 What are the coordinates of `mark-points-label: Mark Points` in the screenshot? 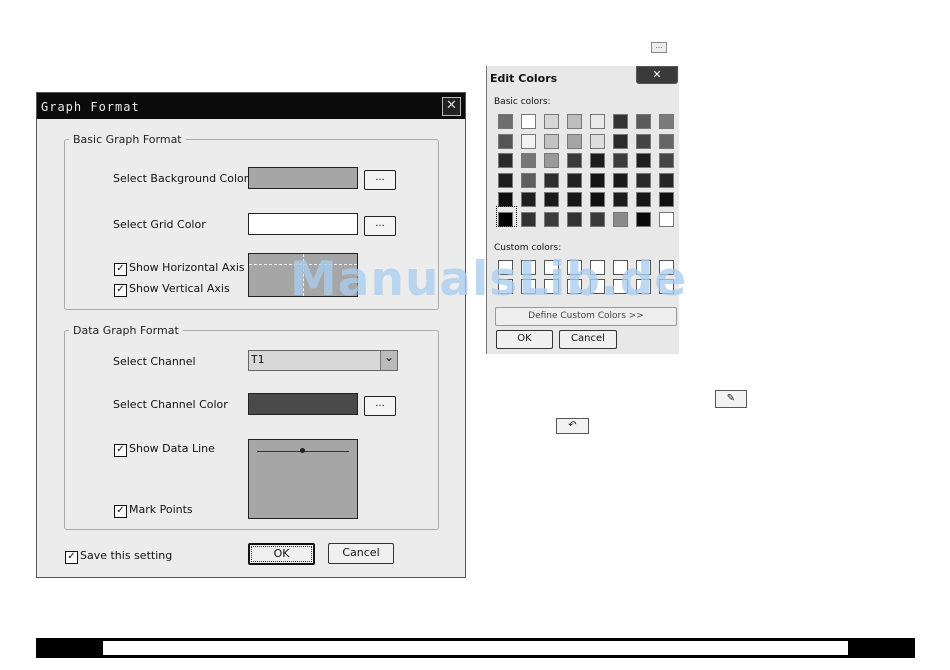 It's located at (161, 509).